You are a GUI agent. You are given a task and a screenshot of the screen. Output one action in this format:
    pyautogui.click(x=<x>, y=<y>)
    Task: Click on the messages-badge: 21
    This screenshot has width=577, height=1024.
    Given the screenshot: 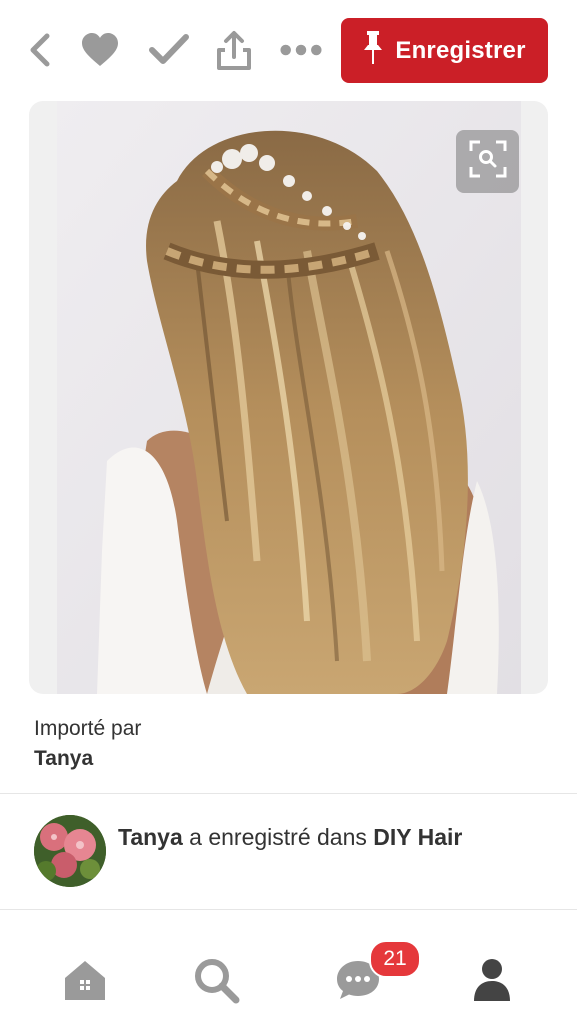 What is the action you would take?
    pyautogui.click(x=395, y=959)
    